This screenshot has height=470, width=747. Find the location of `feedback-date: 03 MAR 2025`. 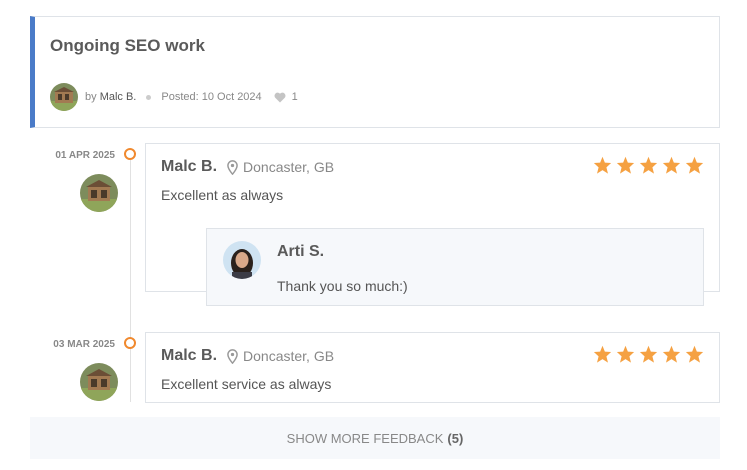

feedback-date: 03 MAR 2025 is located at coordinates (84, 344).